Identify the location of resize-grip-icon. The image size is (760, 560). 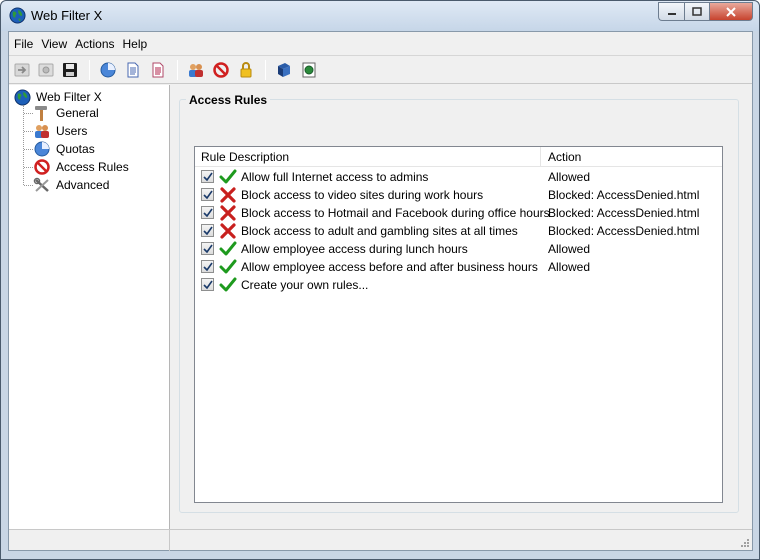
(745, 543).